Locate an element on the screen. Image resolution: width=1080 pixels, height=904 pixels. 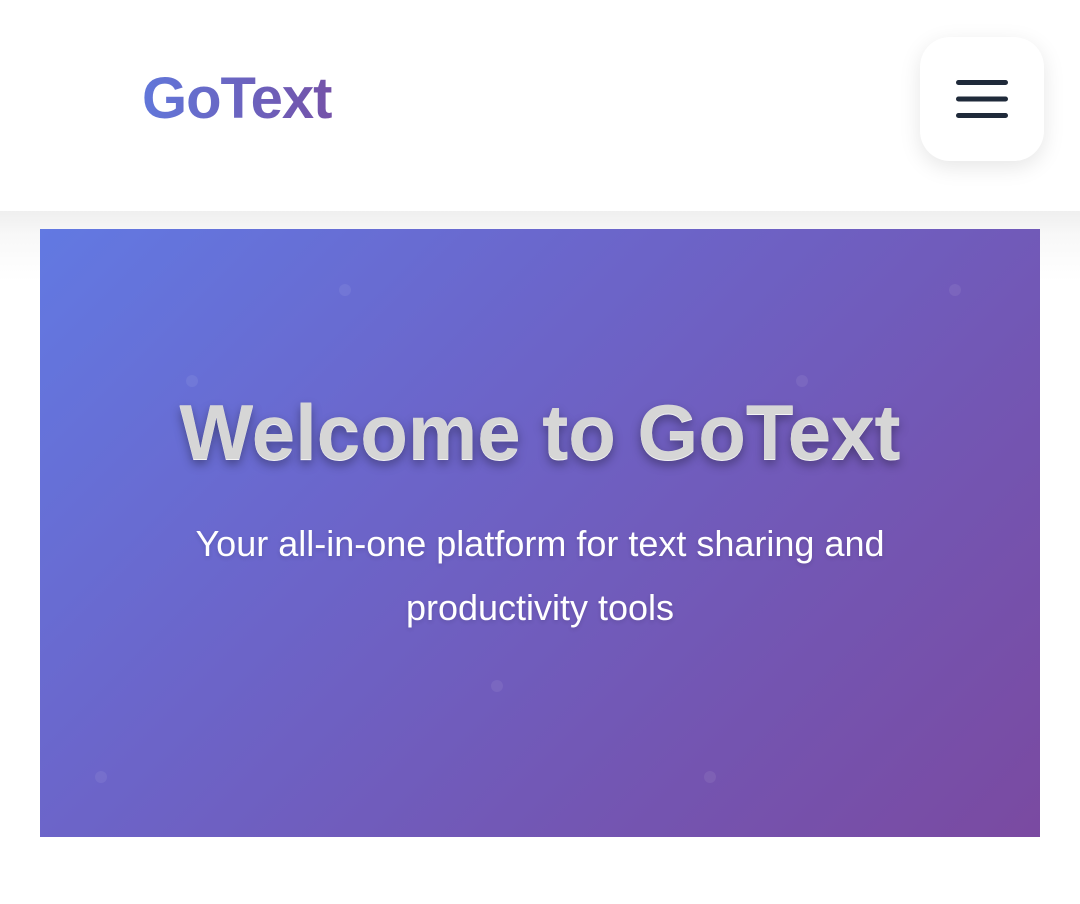
menu-button is located at coordinates (982, 99).